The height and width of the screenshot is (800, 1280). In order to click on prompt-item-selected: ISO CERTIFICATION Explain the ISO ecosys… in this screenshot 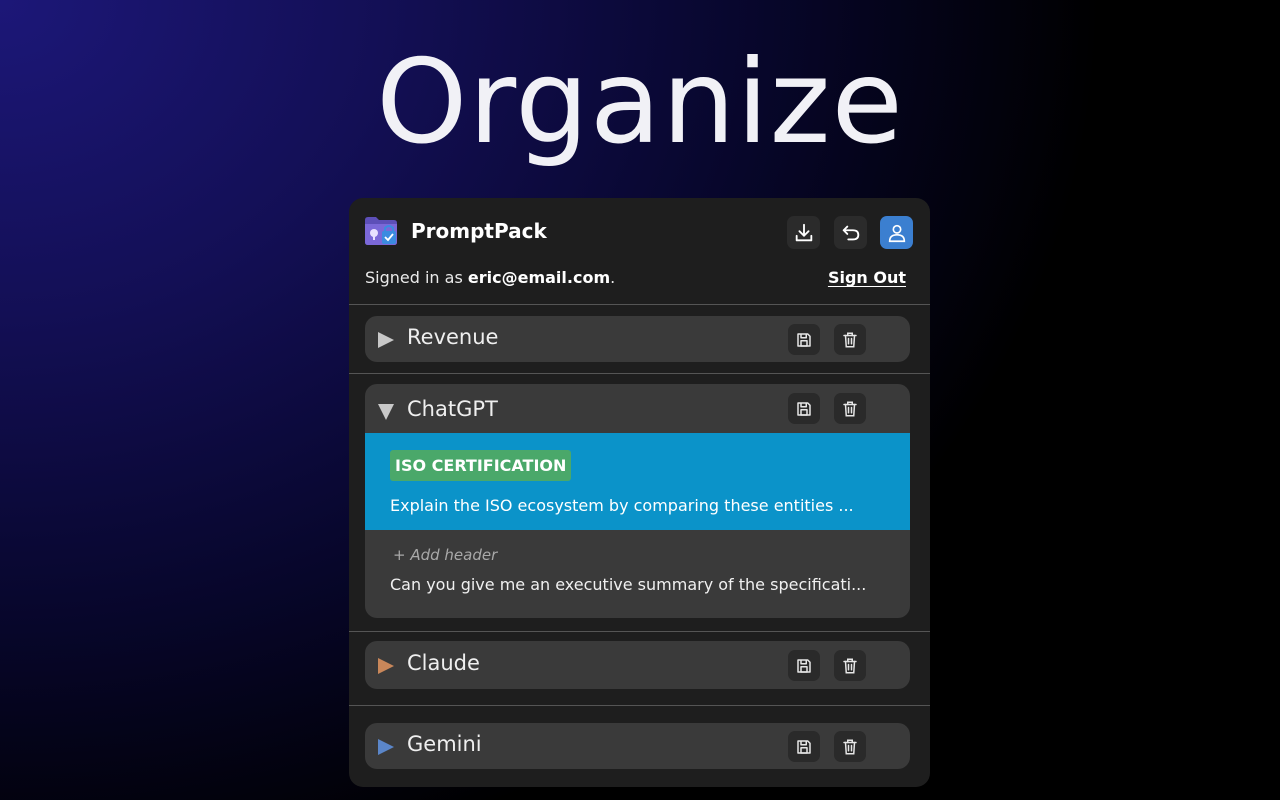, I will do `click(637, 481)`.